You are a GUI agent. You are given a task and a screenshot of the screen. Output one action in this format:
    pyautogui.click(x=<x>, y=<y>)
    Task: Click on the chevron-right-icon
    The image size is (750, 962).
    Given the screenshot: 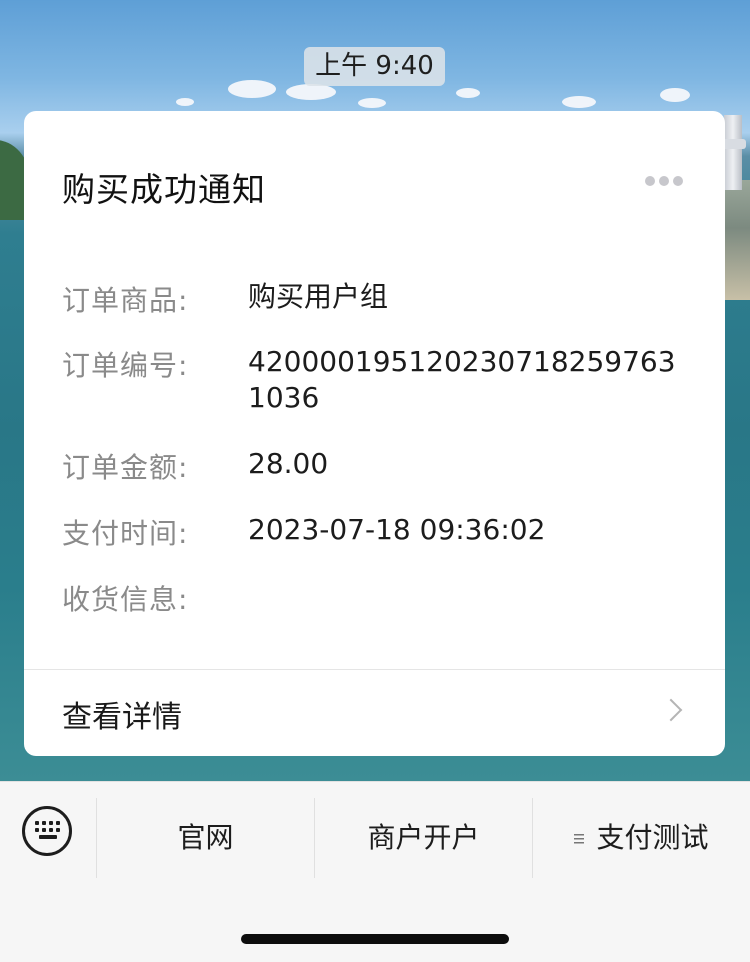 What is the action you would take?
    pyautogui.click(x=671, y=710)
    